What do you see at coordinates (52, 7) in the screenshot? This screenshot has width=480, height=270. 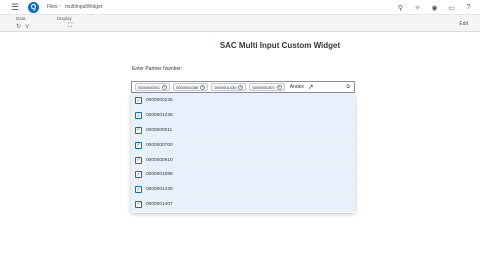 I see `breadcrumb-files: Files` at bounding box center [52, 7].